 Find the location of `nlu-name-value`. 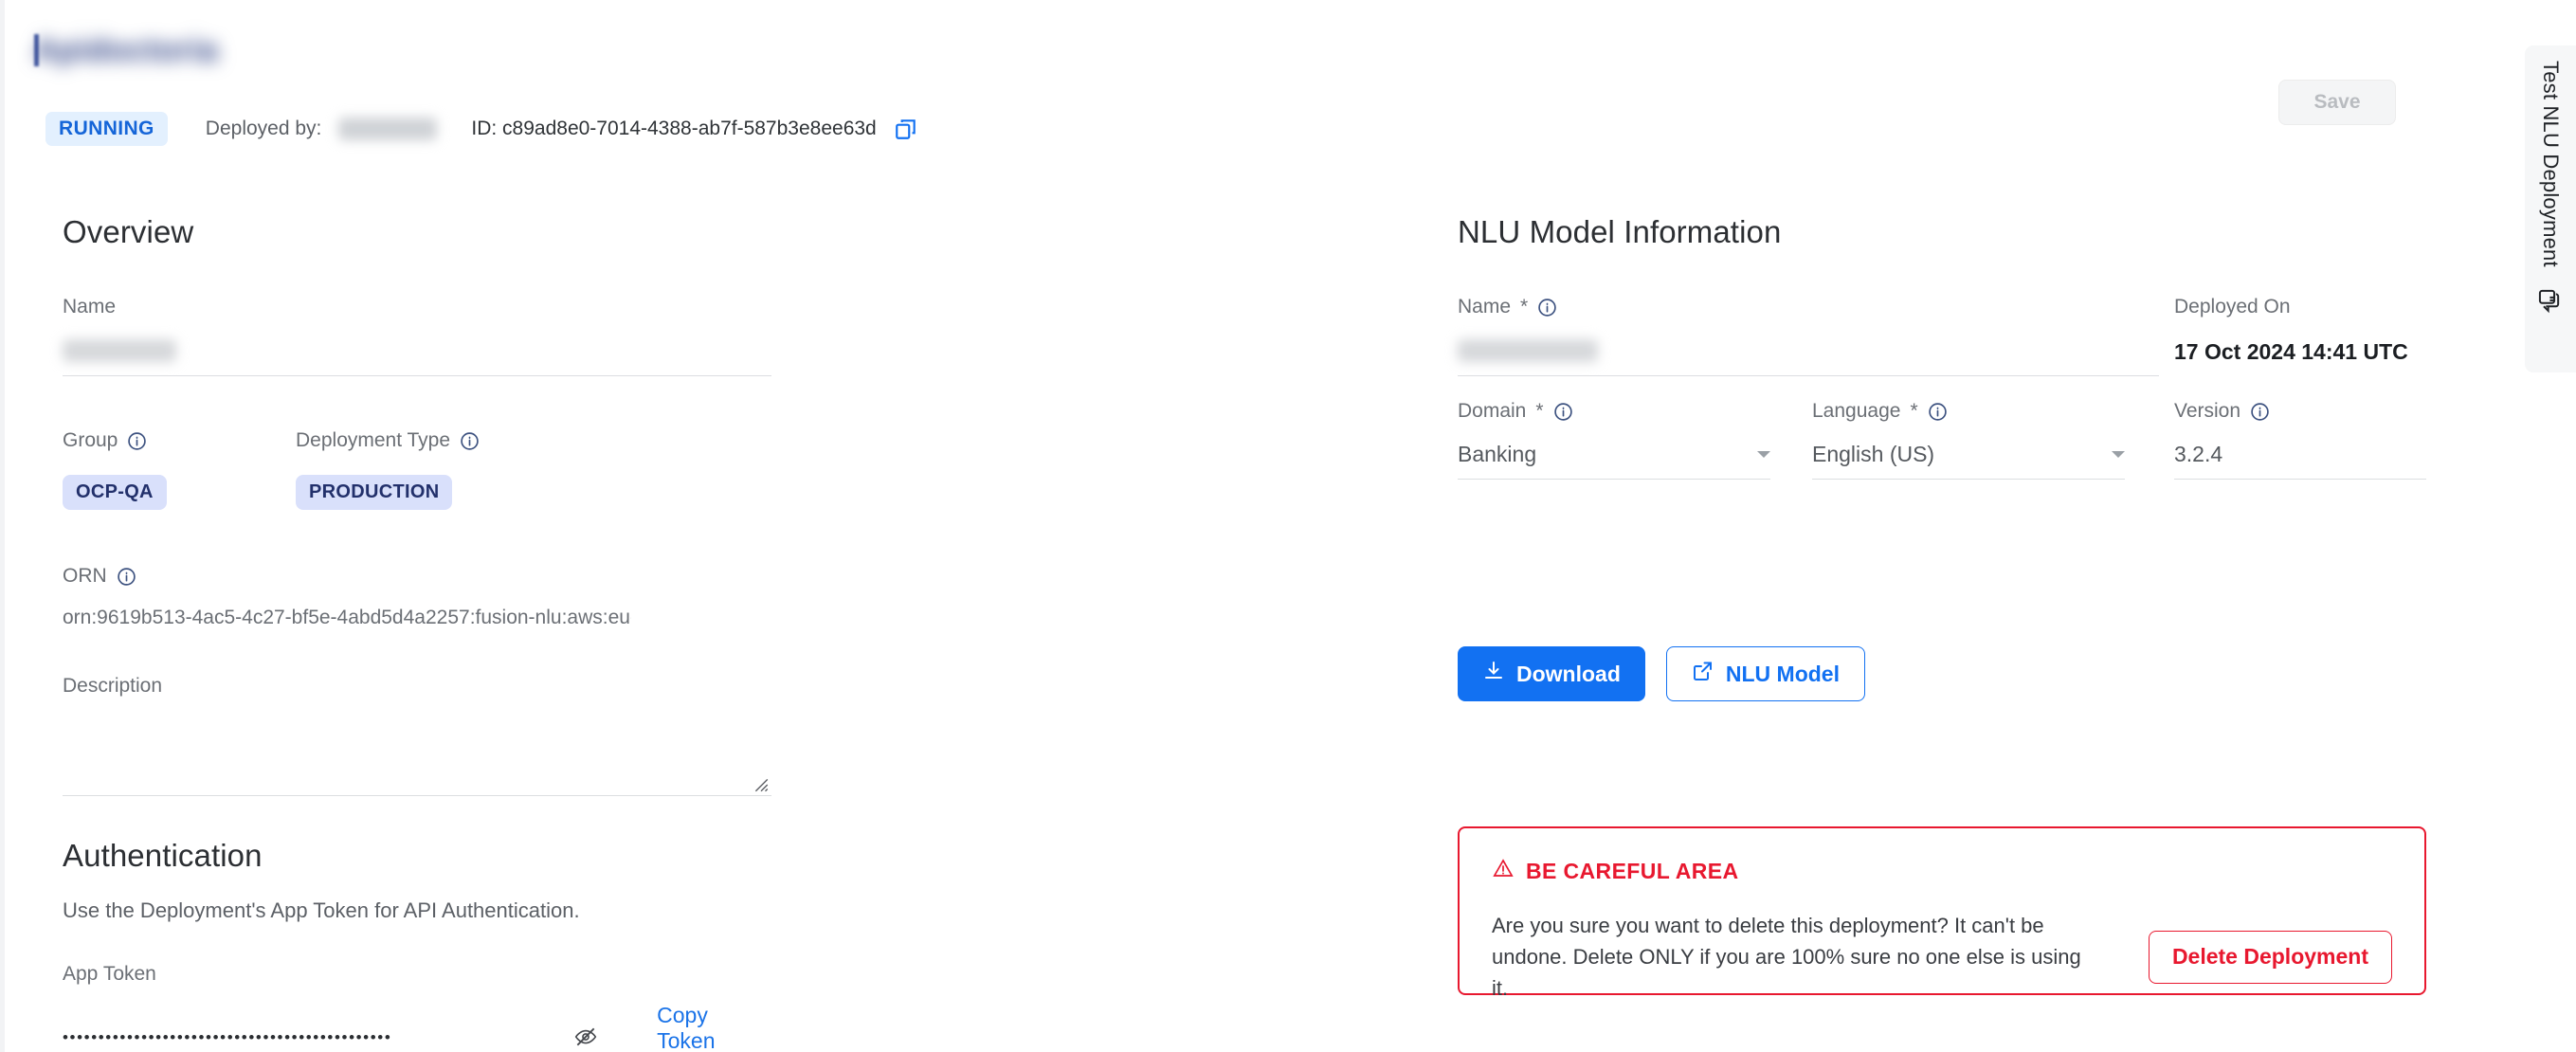

nlu-name-value is located at coordinates (1528, 350).